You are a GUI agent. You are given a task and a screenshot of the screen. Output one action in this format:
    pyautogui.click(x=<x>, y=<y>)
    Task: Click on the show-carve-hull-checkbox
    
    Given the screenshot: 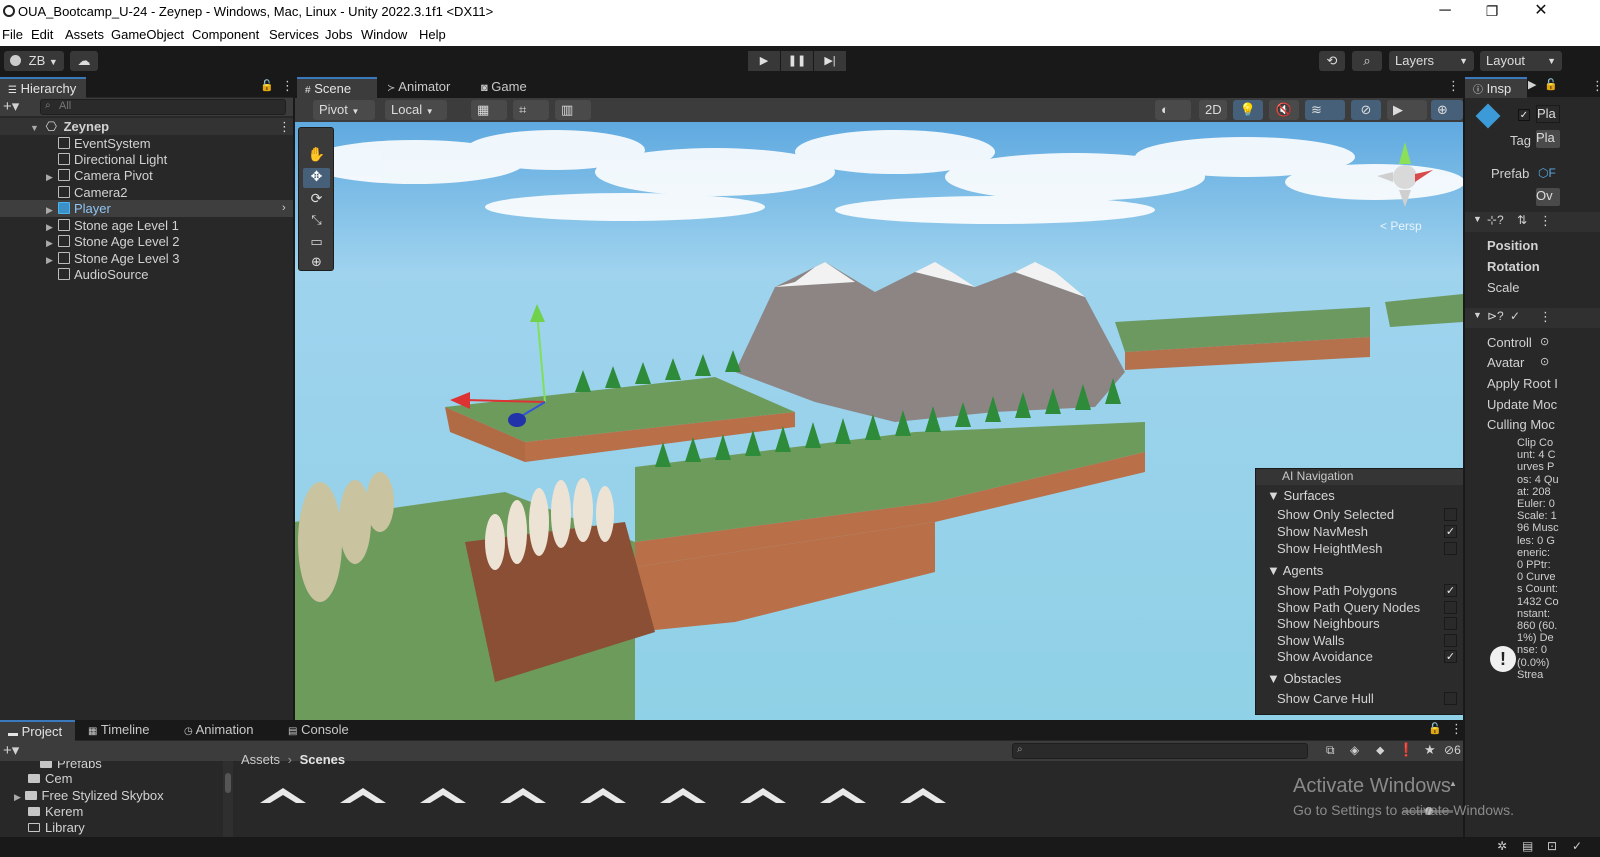 What is the action you would take?
    pyautogui.click(x=1450, y=698)
    